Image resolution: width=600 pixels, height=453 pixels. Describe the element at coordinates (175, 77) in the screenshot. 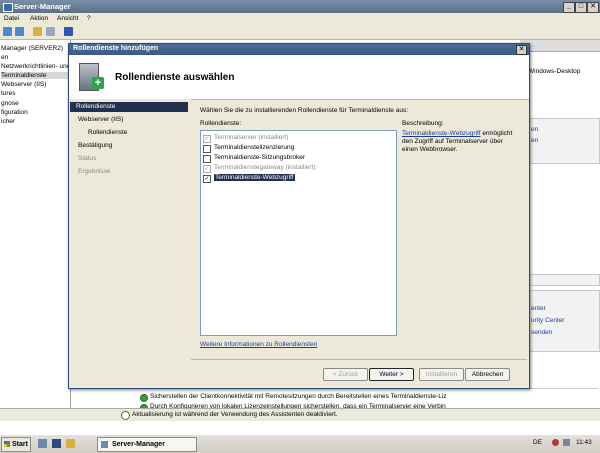

I see `dialog-heading: Rollendienste auswählen` at that location.